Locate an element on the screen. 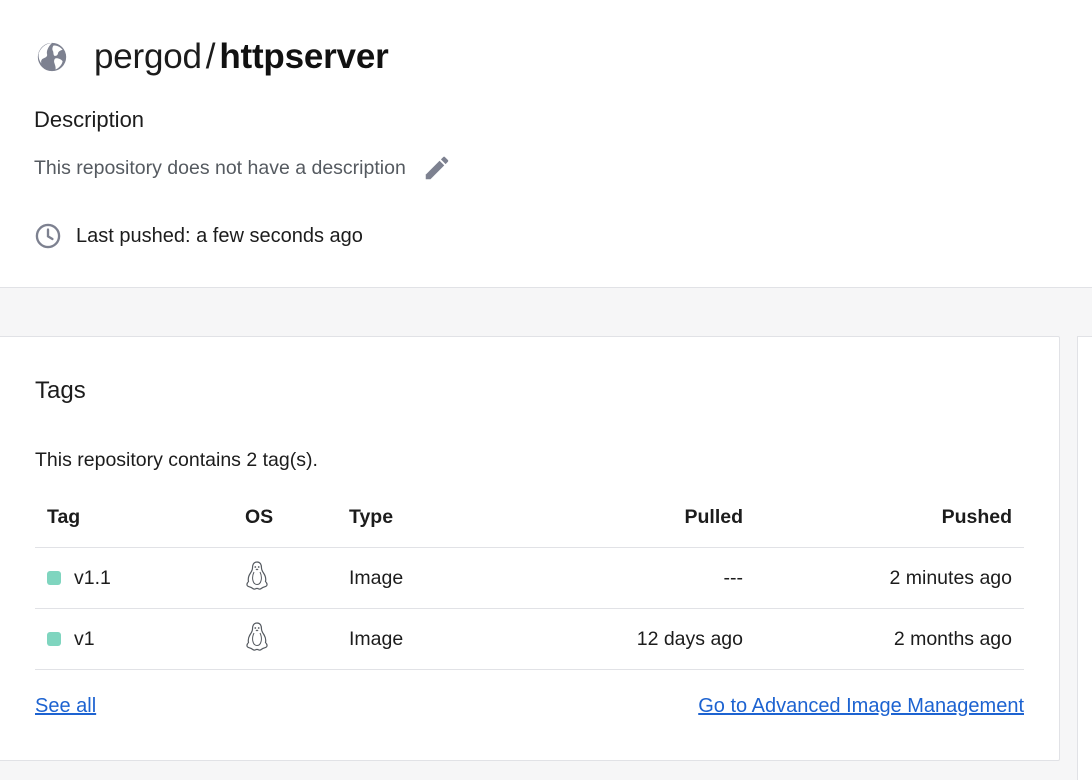 The width and height of the screenshot is (1092, 780). tags-heading: Tags is located at coordinates (60, 390).